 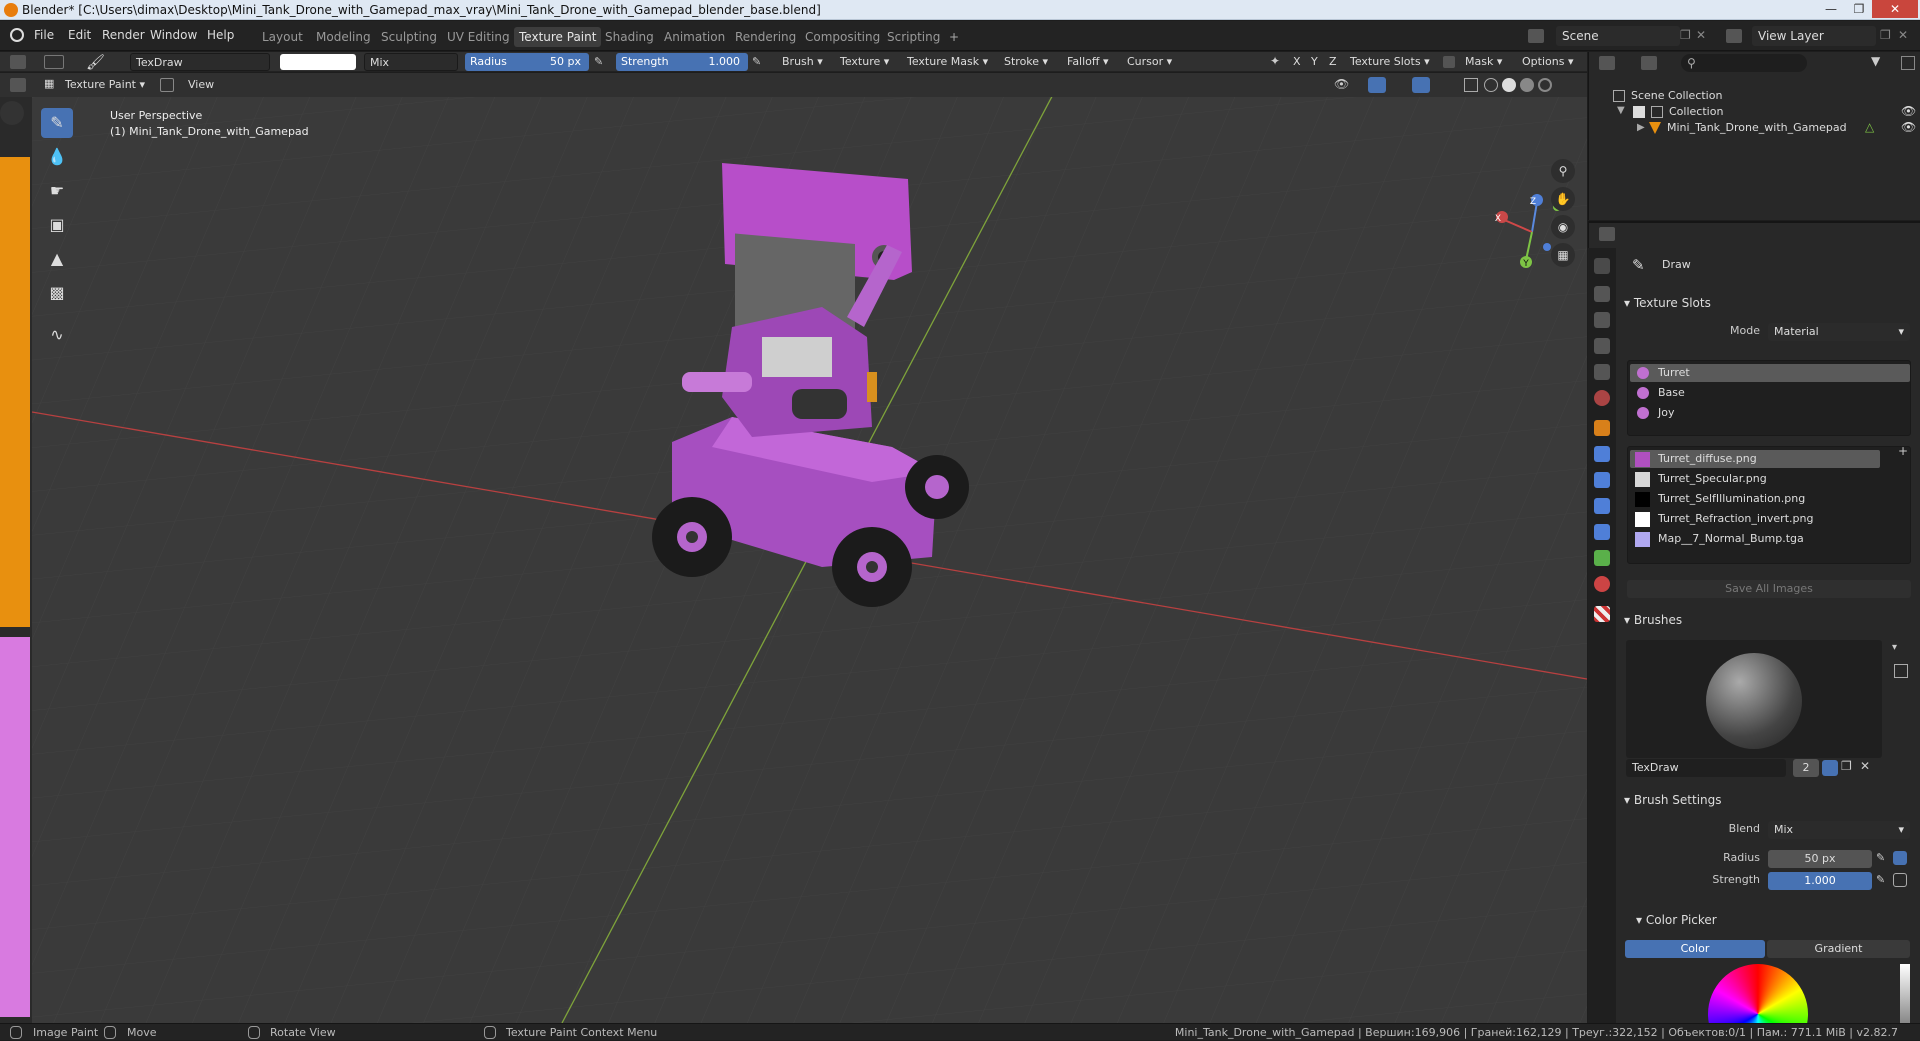 I want to click on brush-preview-box, so click(x=1754, y=699).